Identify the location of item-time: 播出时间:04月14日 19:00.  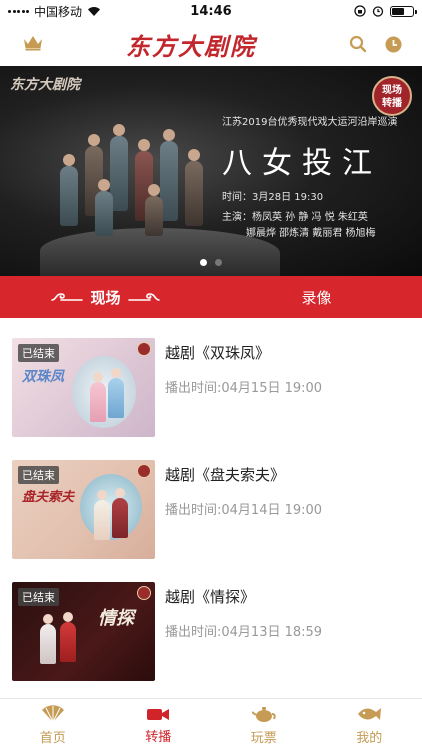
(244, 510).